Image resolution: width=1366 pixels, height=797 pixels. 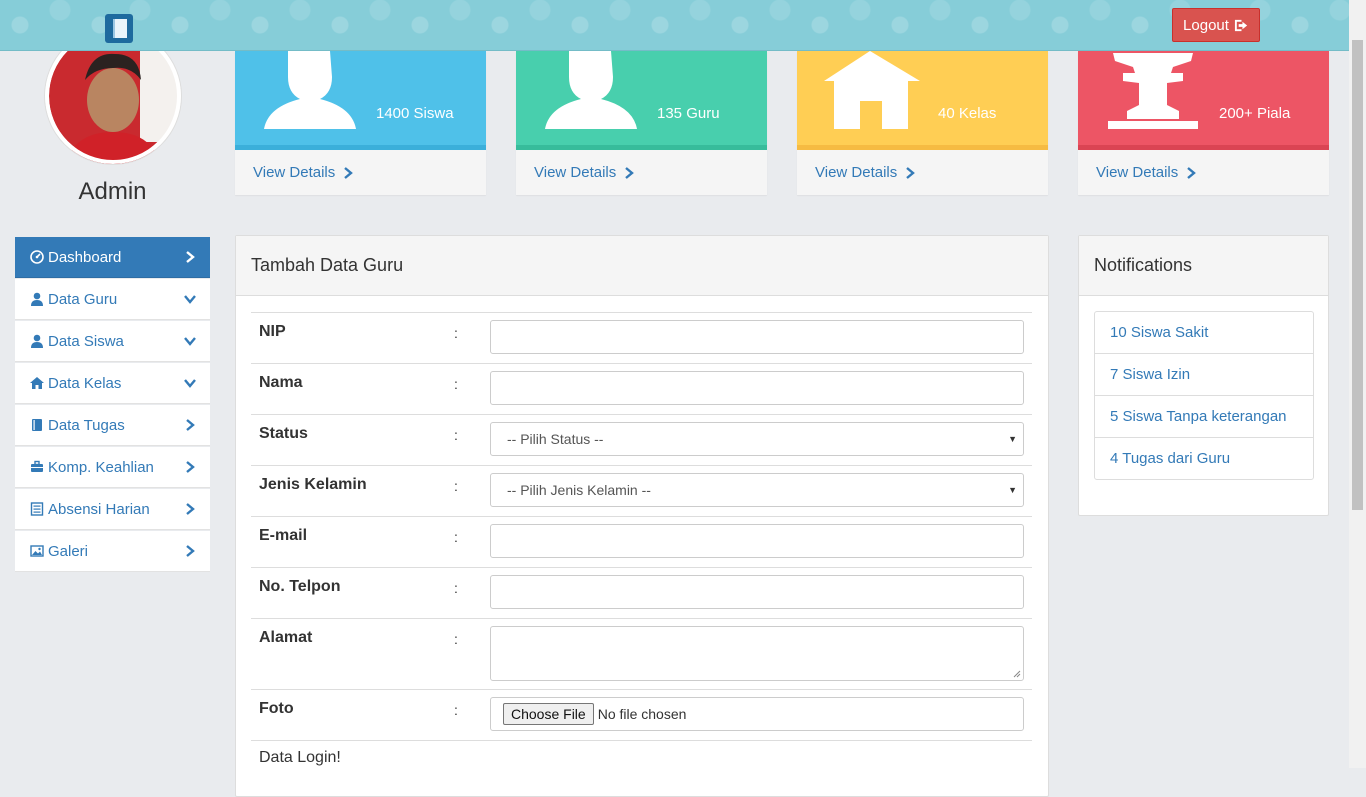 What do you see at coordinates (112, 551) in the screenshot?
I see `sidebar-item-galeri: Galeri` at bounding box center [112, 551].